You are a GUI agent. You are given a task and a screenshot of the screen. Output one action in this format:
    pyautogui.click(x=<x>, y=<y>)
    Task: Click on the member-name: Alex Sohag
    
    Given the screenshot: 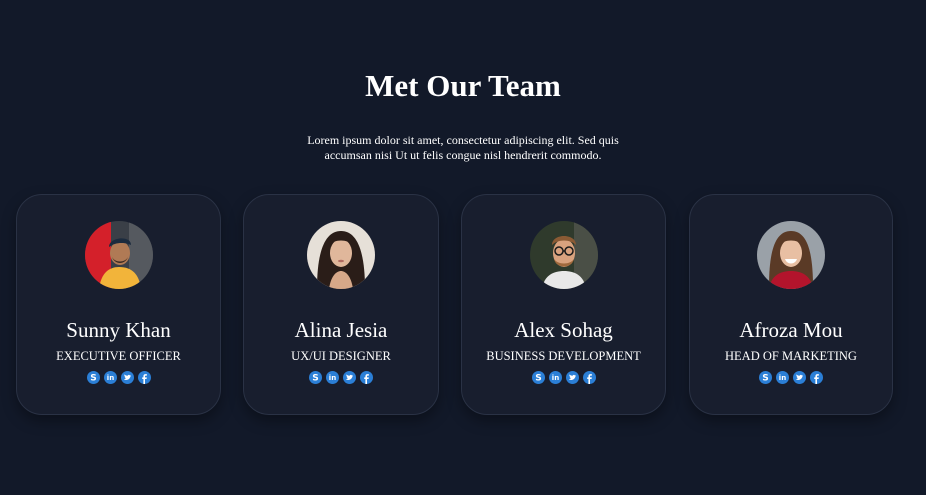 What is the action you would take?
    pyautogui.click(x=563, y=330)
    